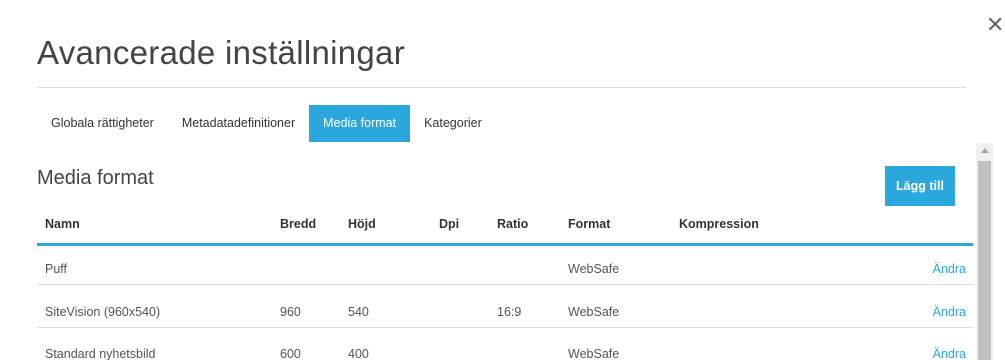 This screenshot has height=360, width=1005. What do you see at coordinates (505, 244) in the screenshot?
I see `header-underline` at bounding box center [505, 244].